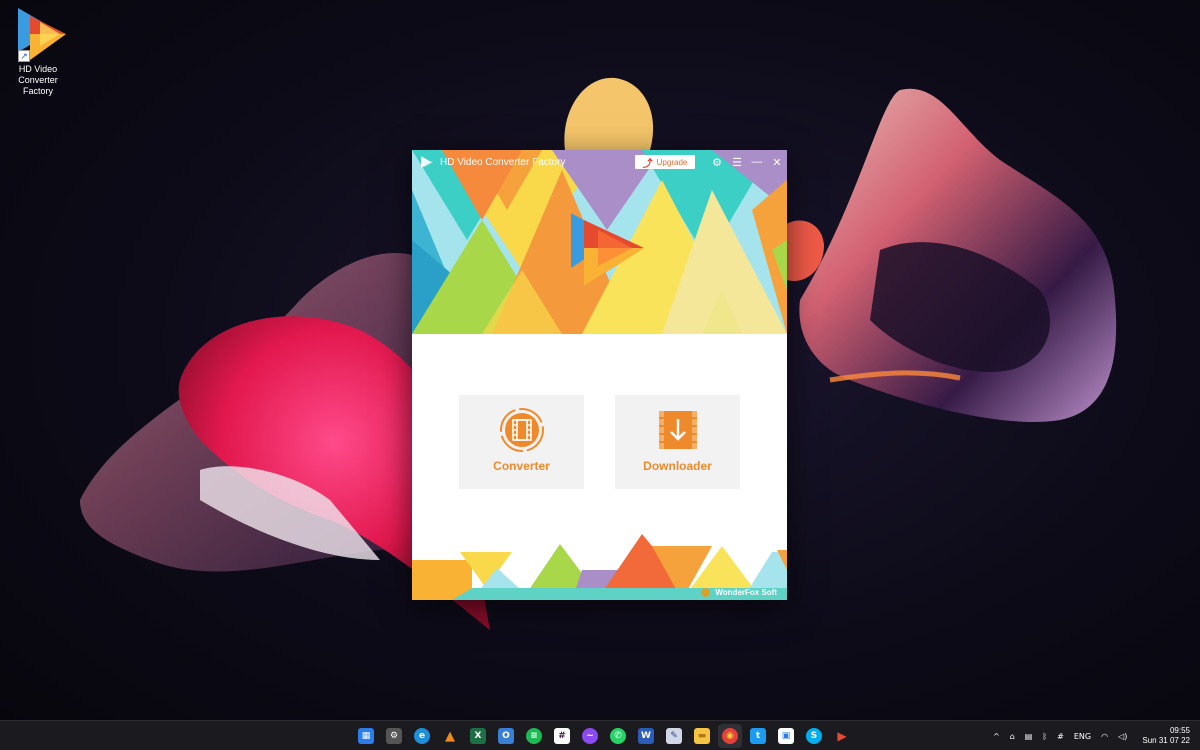 The width and height of the screenshot is (1200, 750). I want to click on close-icon: ✕, so click(777, 162).